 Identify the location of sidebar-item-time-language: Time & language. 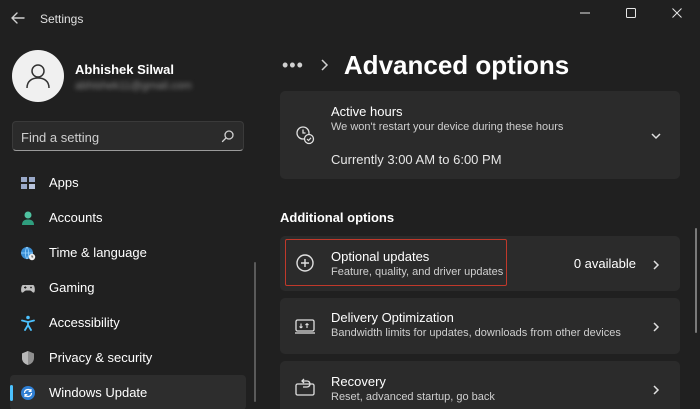
(128, 252).